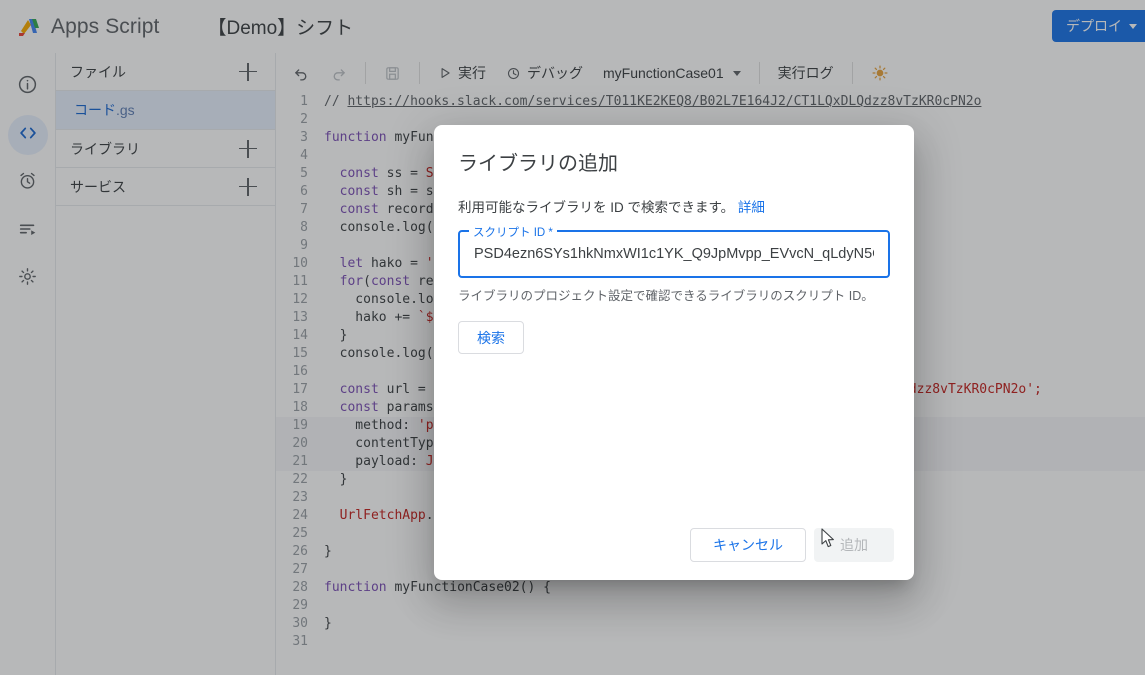 This screenshot has width=1145, height=675. Describe the element at coordinates (596, 207) in the screenshot. I see `dialog-description-text: 利用可能なライブラリを ID で検索できます。` at that location.